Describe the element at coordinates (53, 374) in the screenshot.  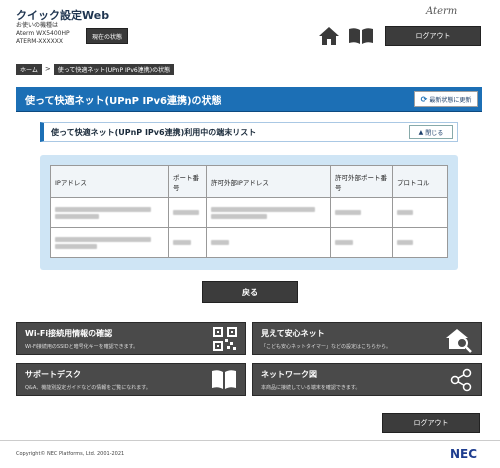
I see `support-desk-title: サポートデスク` at that location.